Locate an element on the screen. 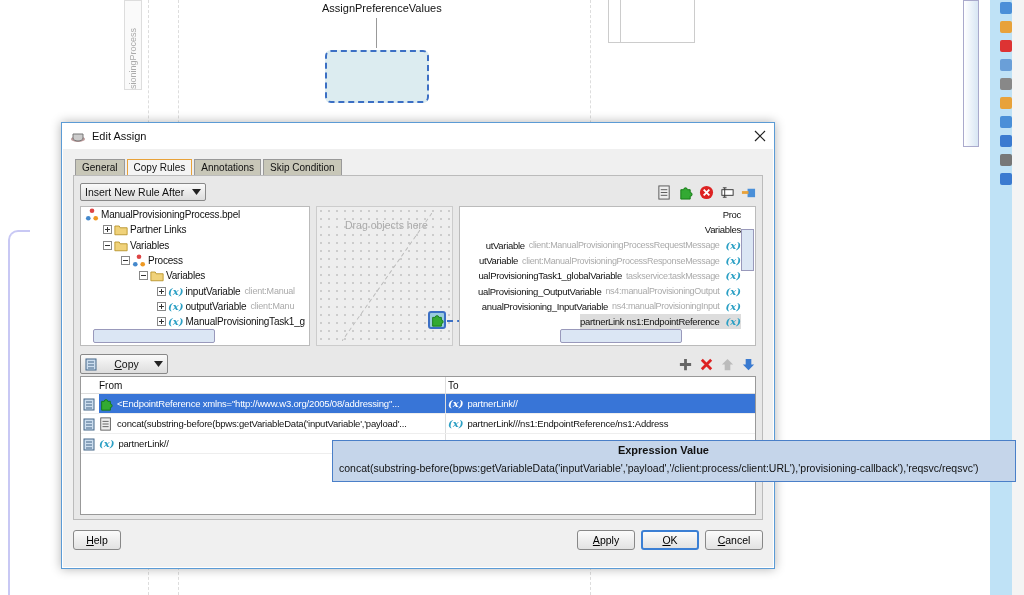  tab: General is located at coordinates (100, 167).